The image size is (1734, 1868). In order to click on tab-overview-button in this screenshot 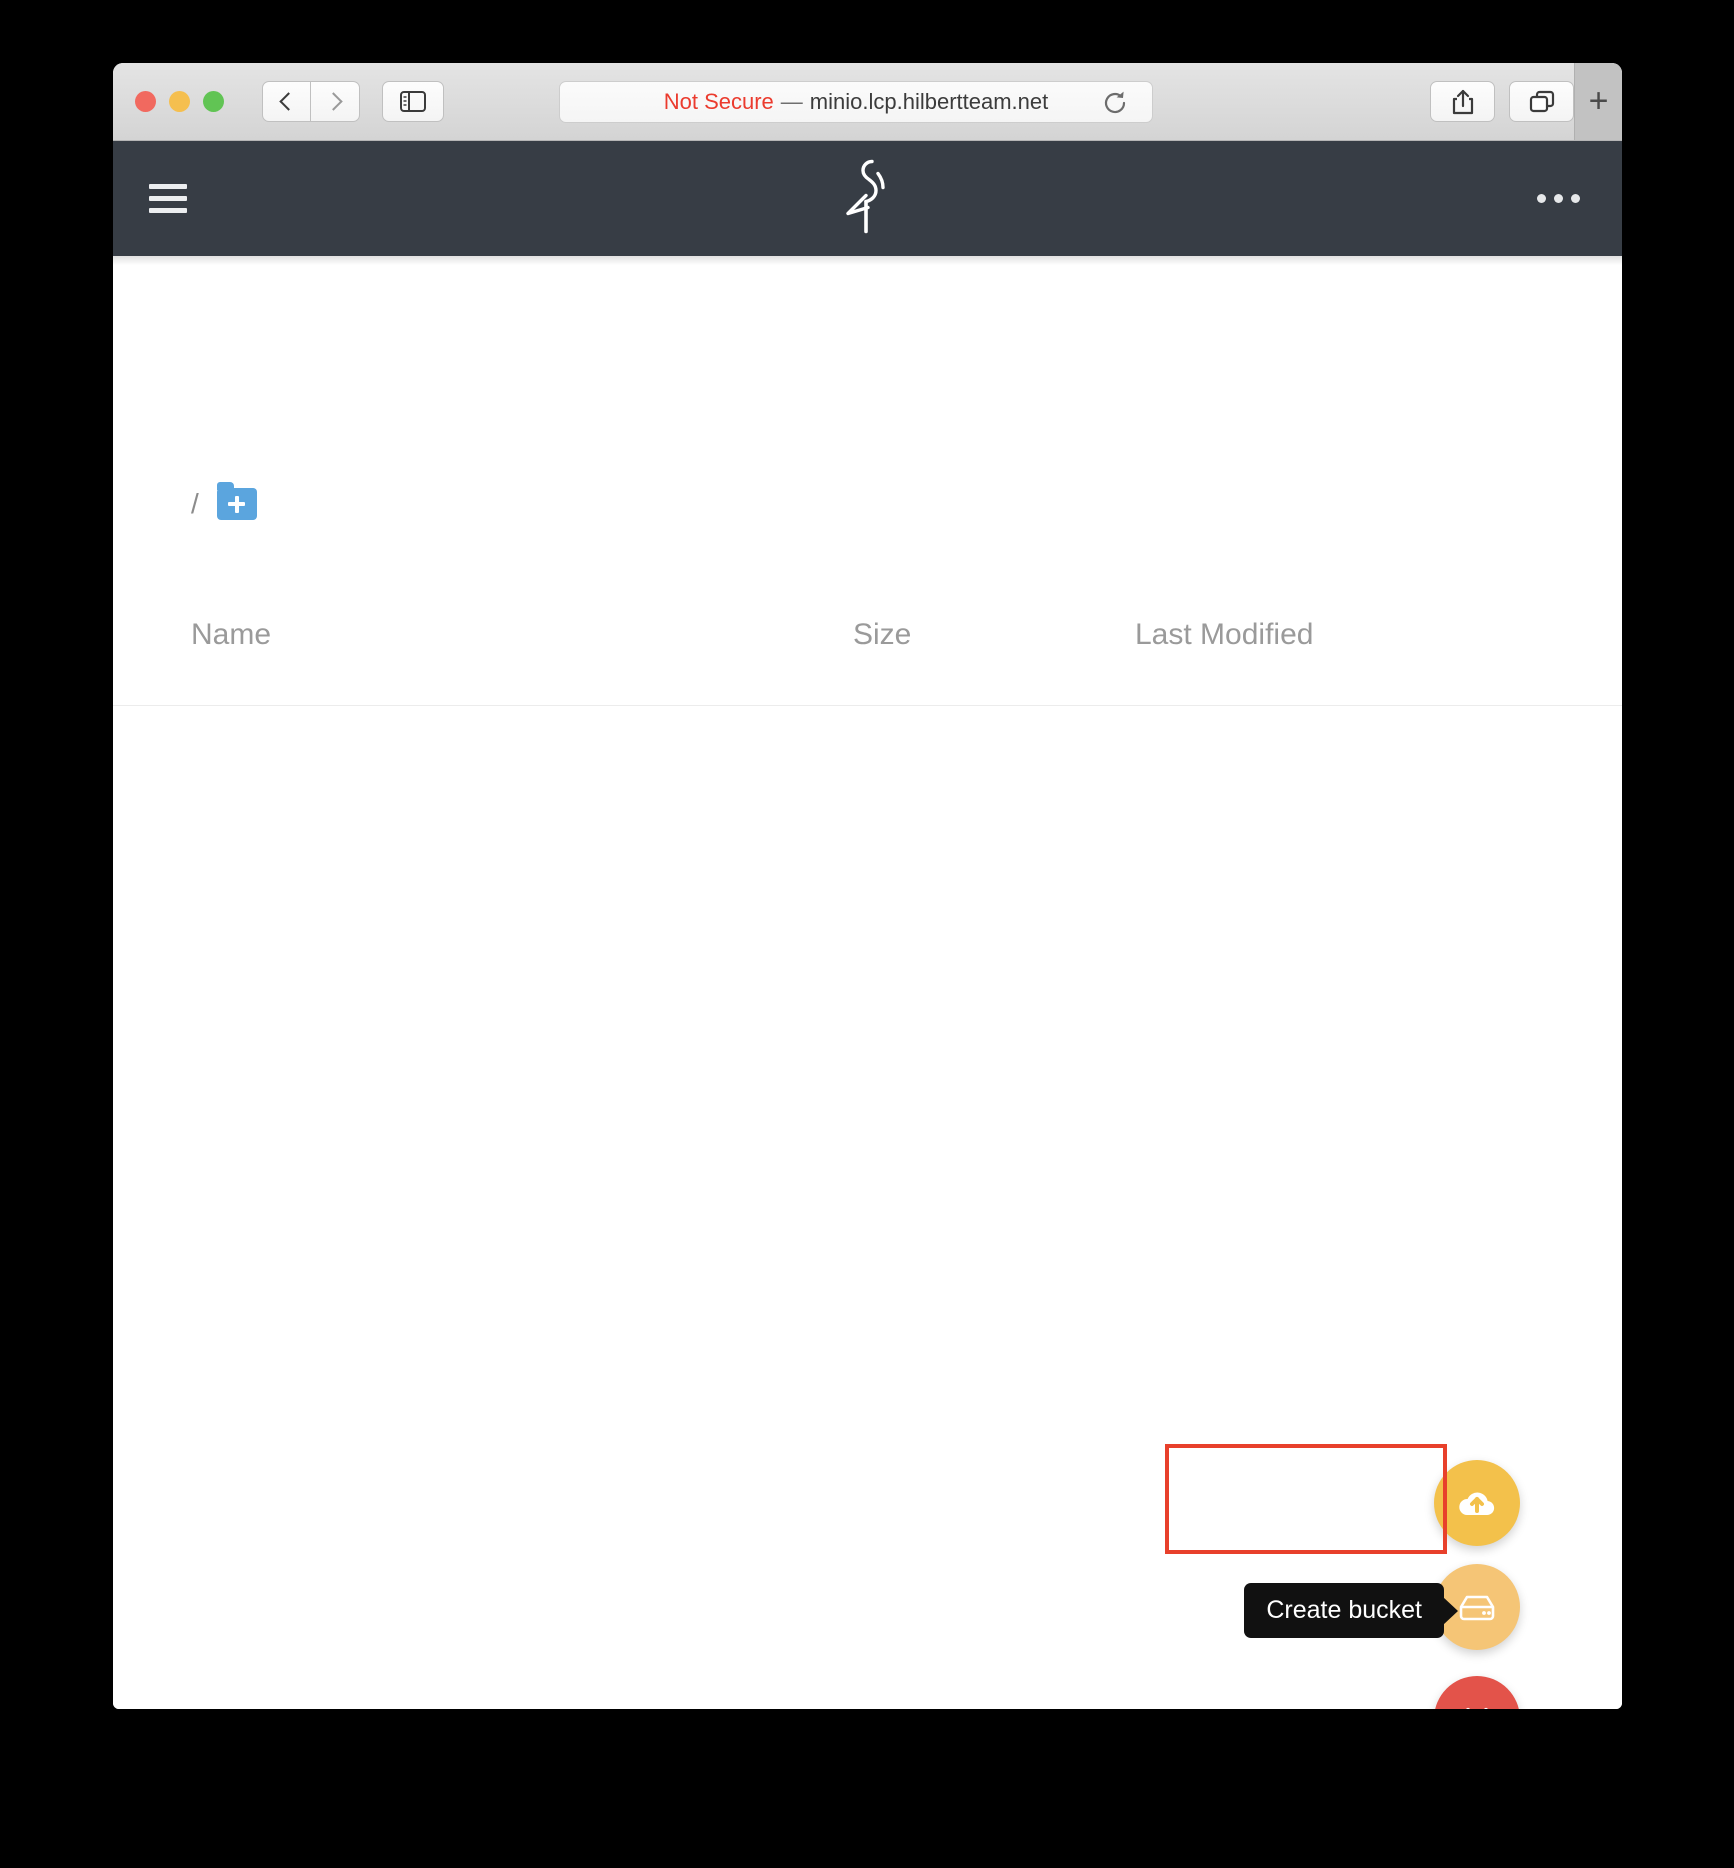, I will do `click(1541, 101)`.